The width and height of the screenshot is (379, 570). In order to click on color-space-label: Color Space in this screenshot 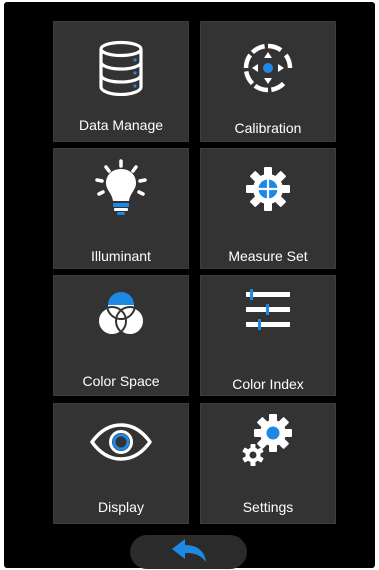, I will do `click(121, 381)`.